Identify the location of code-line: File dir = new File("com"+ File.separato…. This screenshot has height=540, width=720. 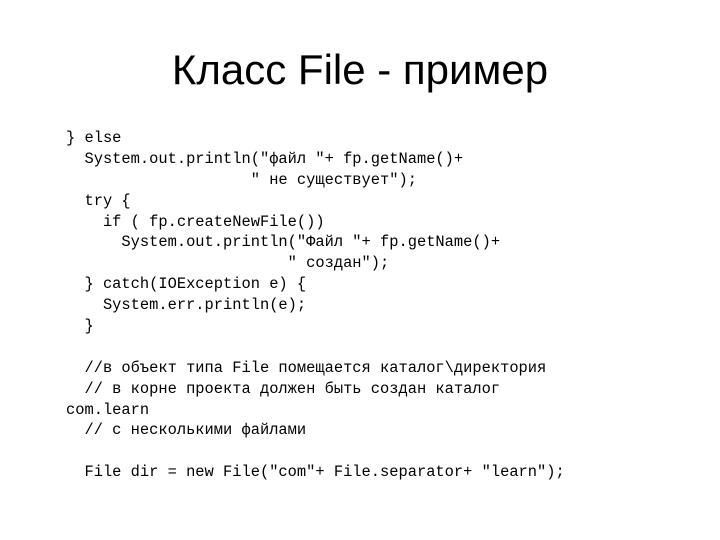
(315, 472).